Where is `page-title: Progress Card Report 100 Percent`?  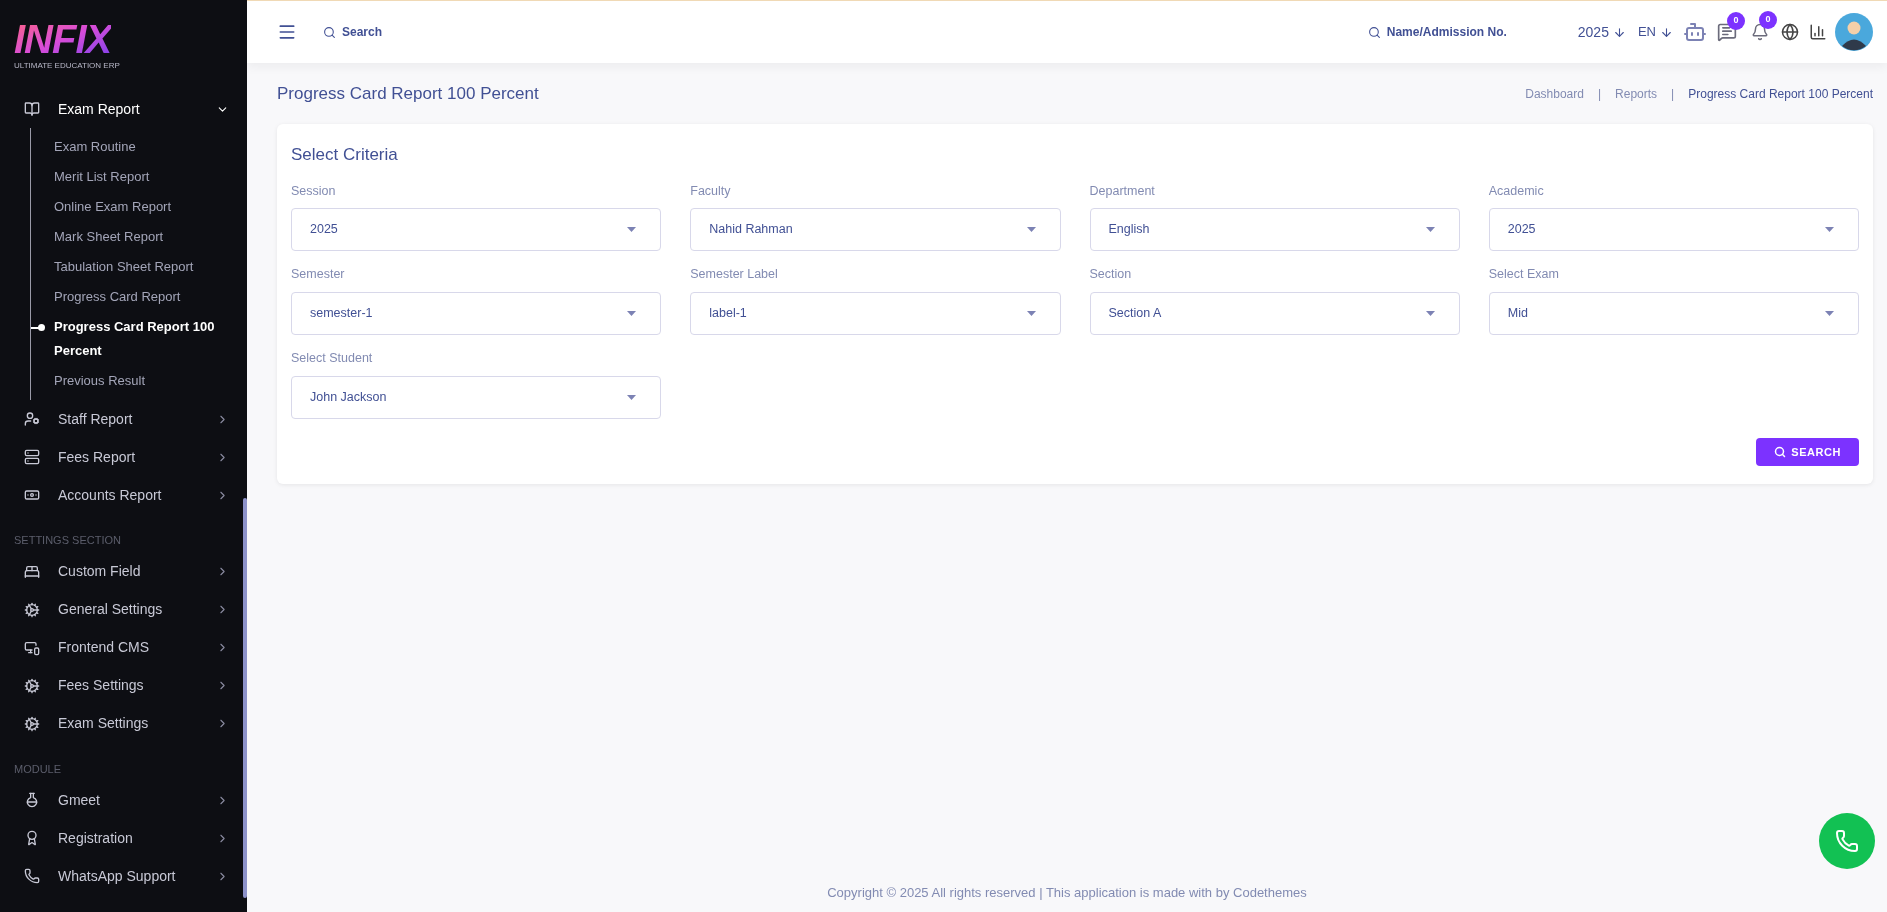 page-title: Progress Card Report 100 Percent is located at coordinates (408, 94).